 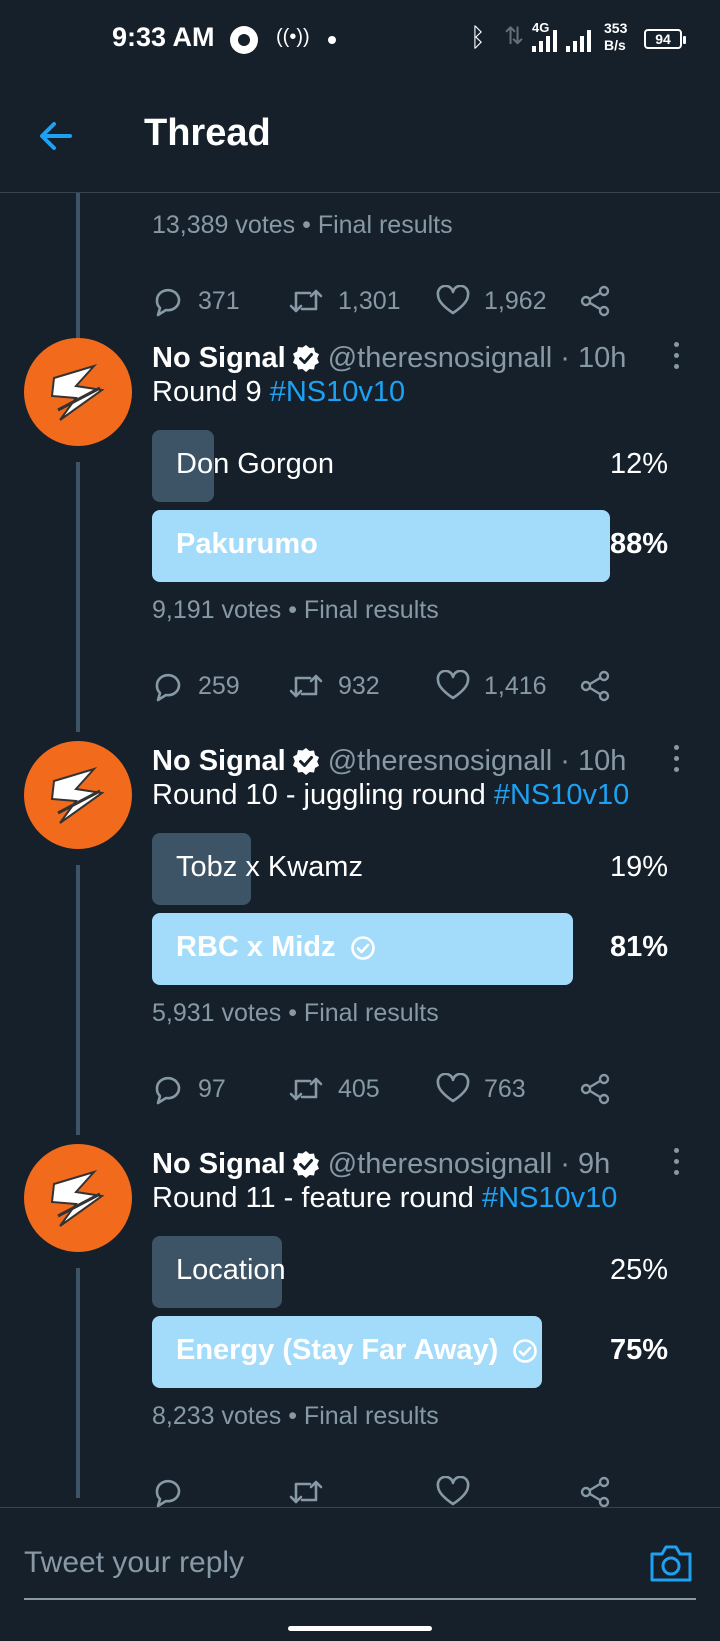 I want to click on signal-2-icon, so click(x=578, y=40).